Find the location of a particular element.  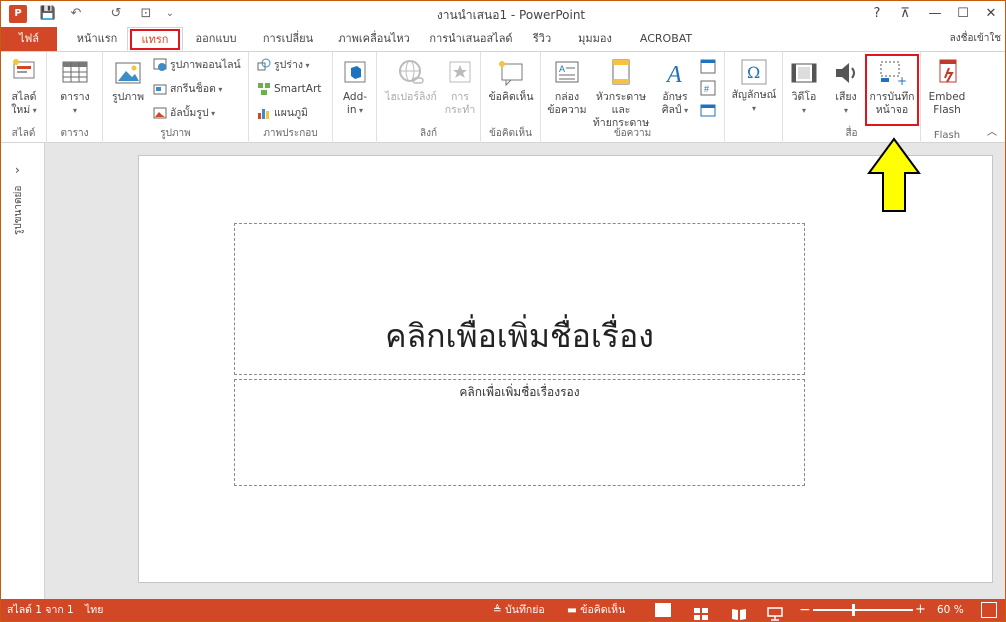

hyperlink-button: ไฮเปอร์ลิงก์ is located at coordinates (411, 81).